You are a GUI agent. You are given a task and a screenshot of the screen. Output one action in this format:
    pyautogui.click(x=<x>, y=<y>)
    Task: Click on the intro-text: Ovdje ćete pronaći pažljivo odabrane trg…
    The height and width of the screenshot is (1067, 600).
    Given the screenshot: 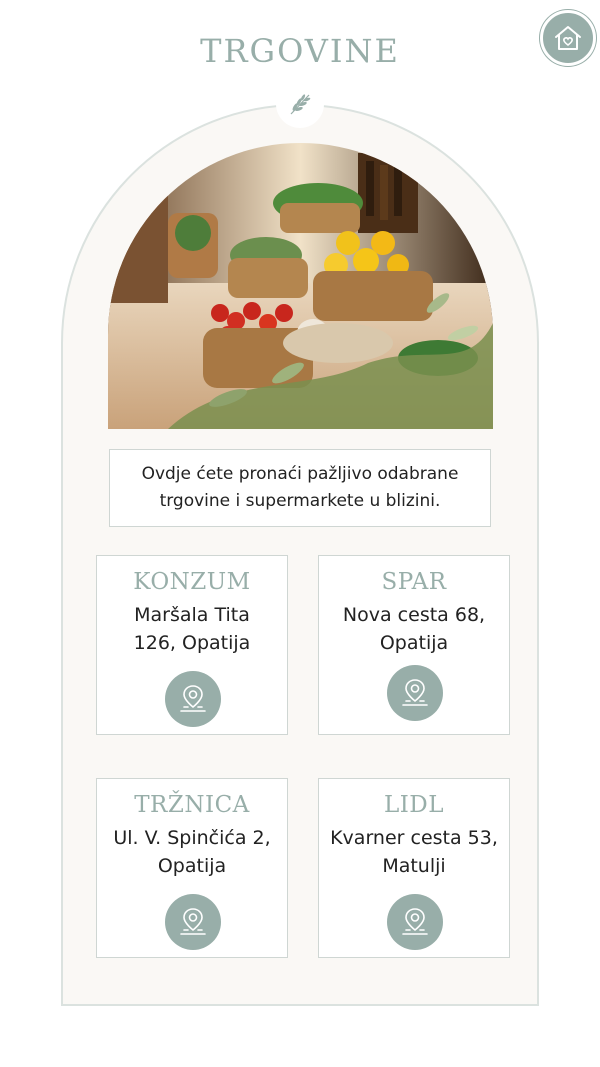 What is the action you would take?
    pyautogui.click(x=300, y=488)
    